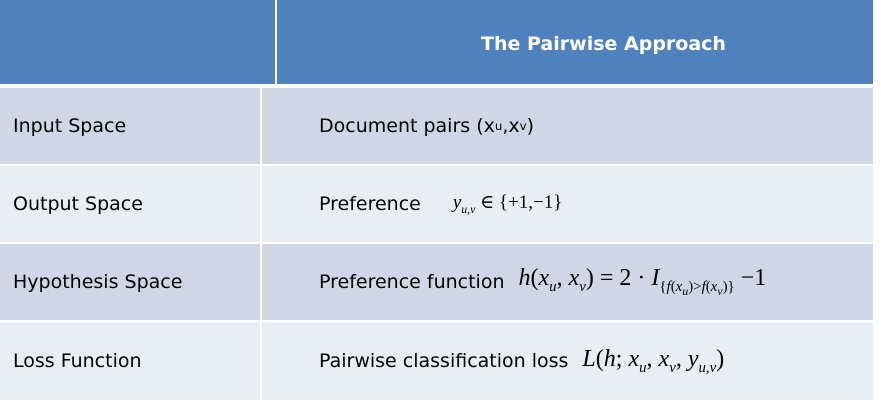 Image resolution: width=881 pixels, height=407 pixels. I want to click on hypothesis-formula: h(xu, xv) = 2 · I{f(xu)>f(xv)} −1, so click(642, 281).